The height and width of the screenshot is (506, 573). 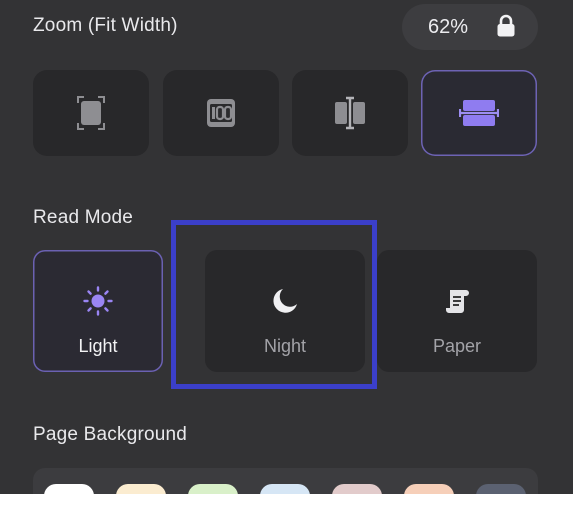 What do you see at coordinates (457, 301) in the screenshot?
I see `scroll-icon` at bounding box center [457, 301].